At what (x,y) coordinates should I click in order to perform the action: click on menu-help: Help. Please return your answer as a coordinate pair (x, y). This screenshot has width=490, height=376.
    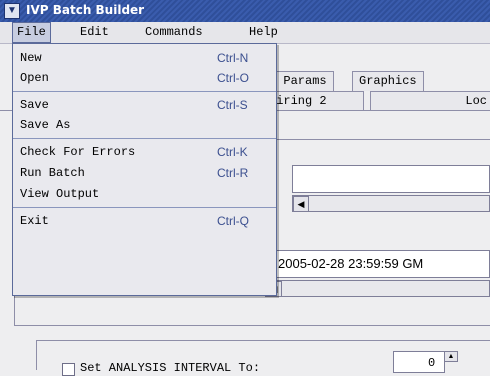
    Looking at the image, I should click on (263, 32).